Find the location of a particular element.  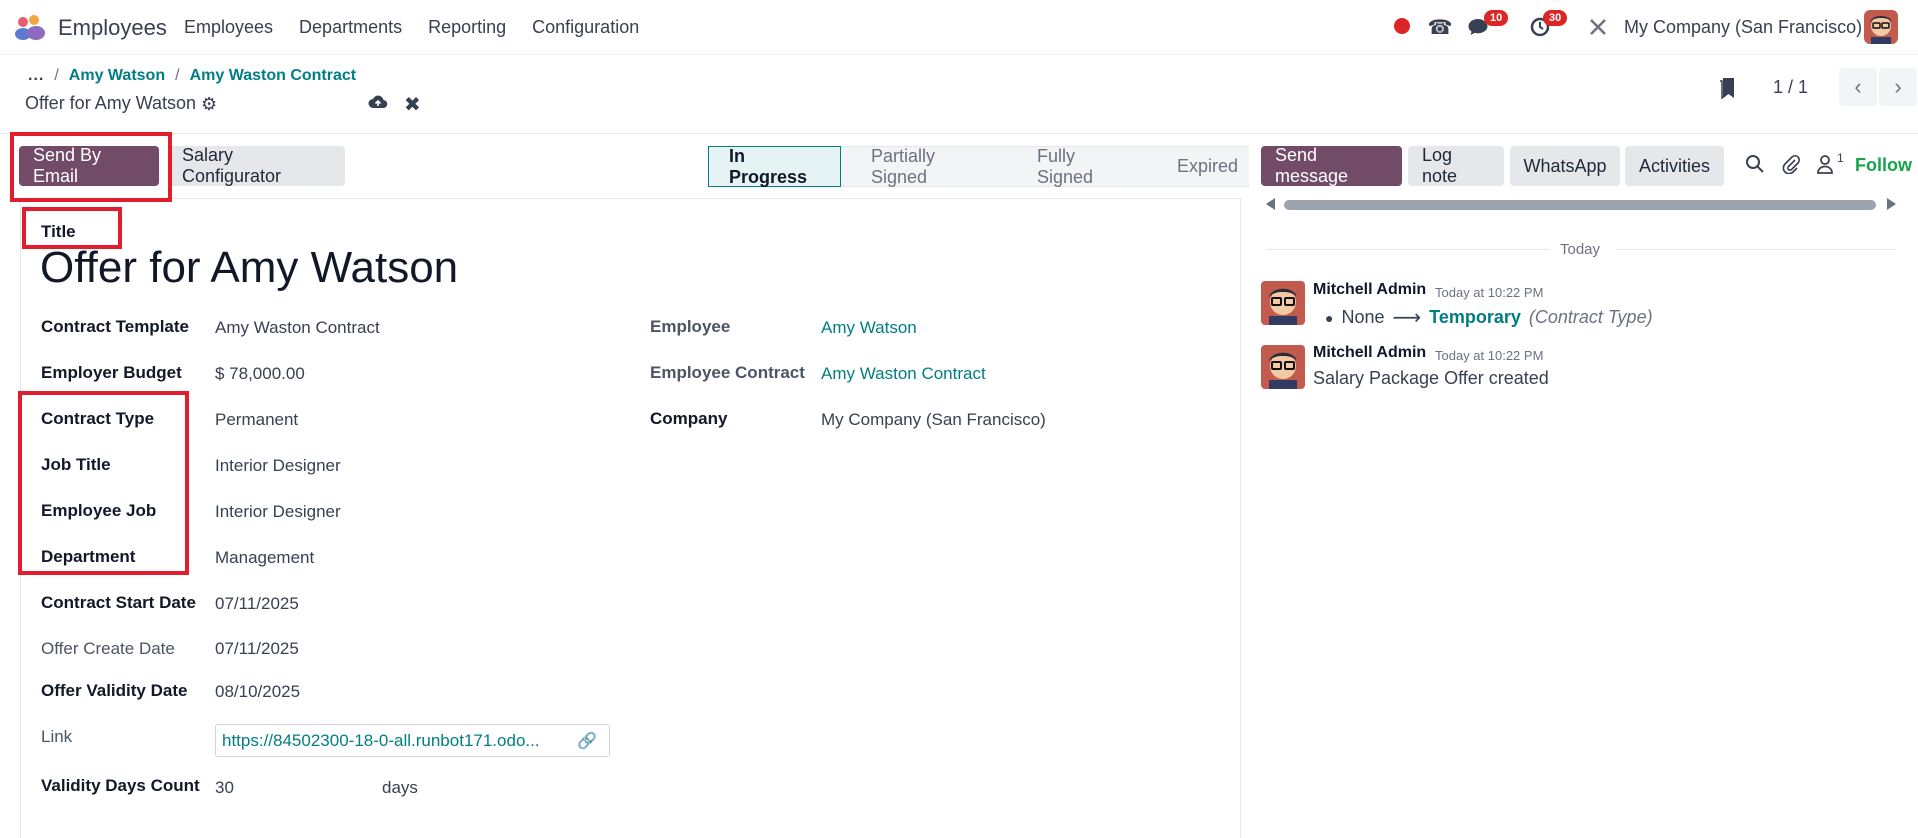

activities-badge: 30 is located at coordinates (1555, 18).